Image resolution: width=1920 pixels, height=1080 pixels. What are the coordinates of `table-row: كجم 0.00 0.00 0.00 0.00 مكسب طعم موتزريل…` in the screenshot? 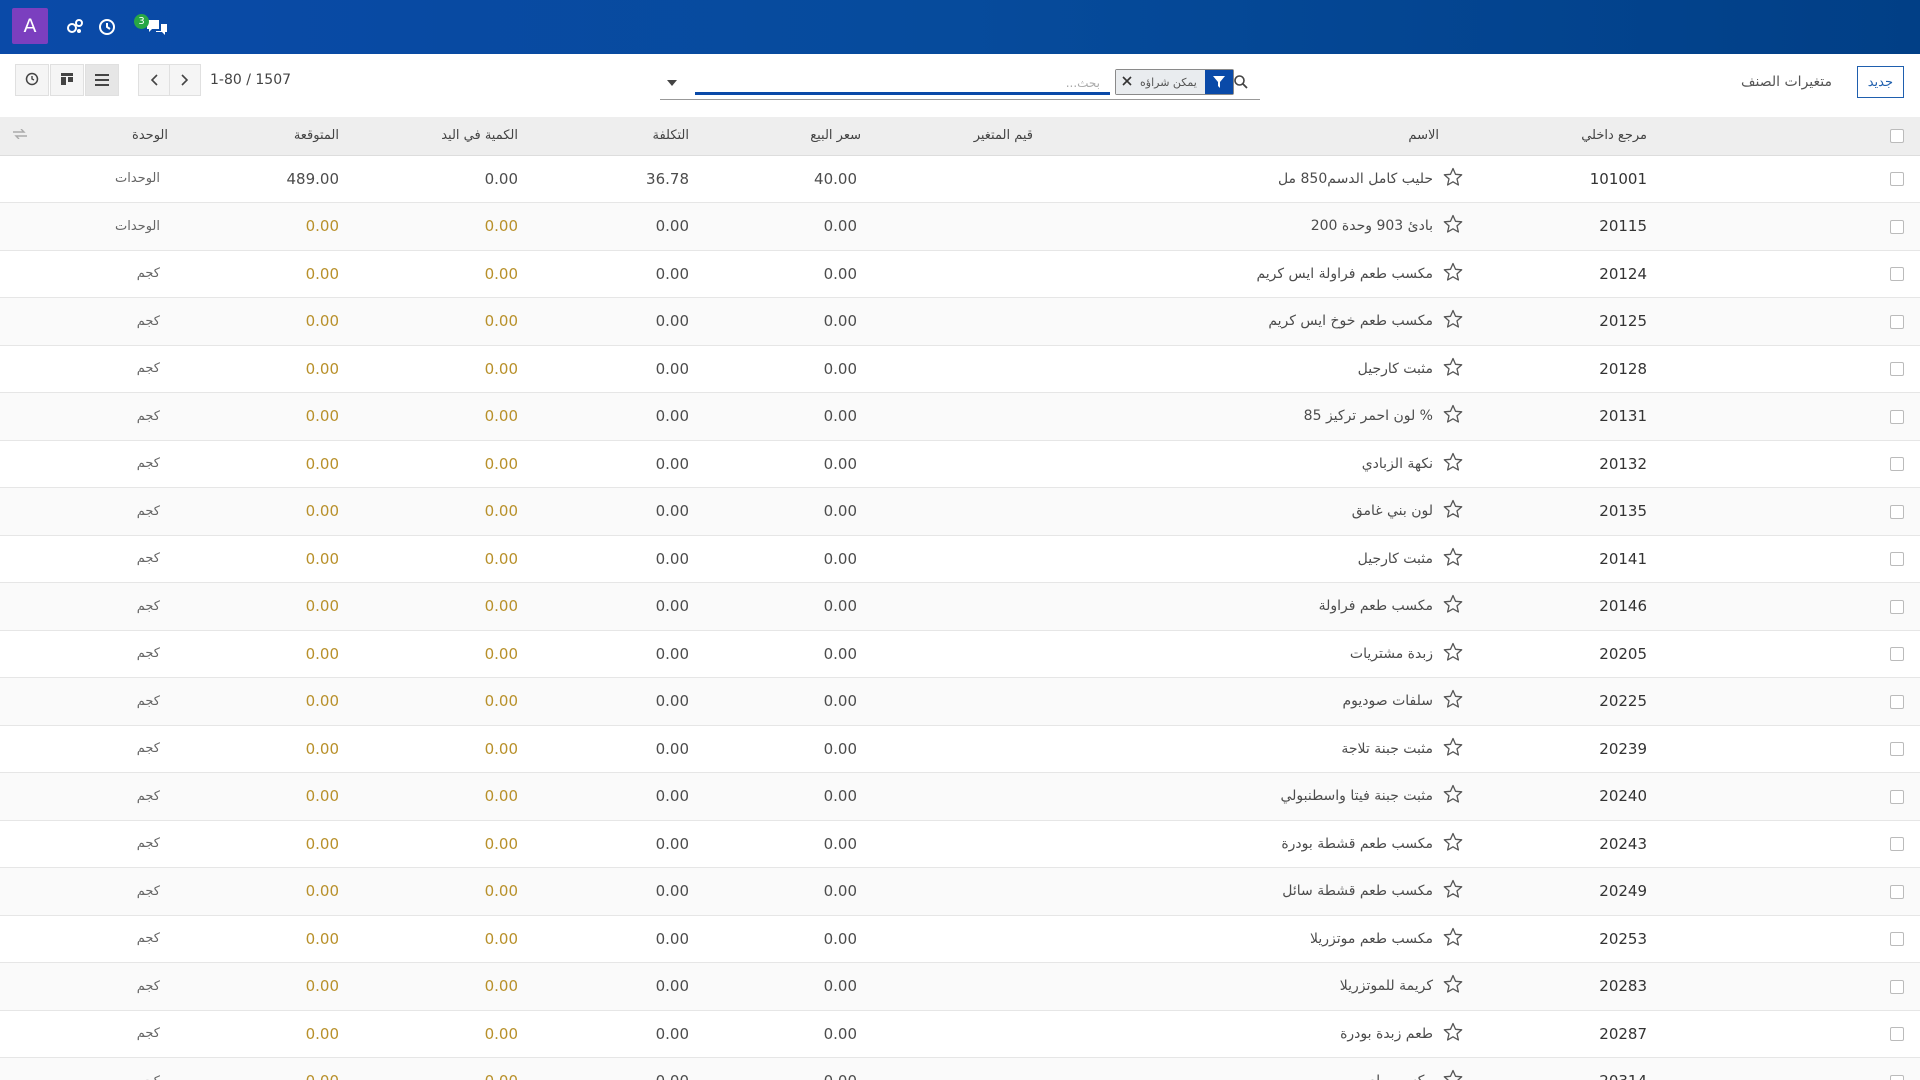 It's located at (960, 939).